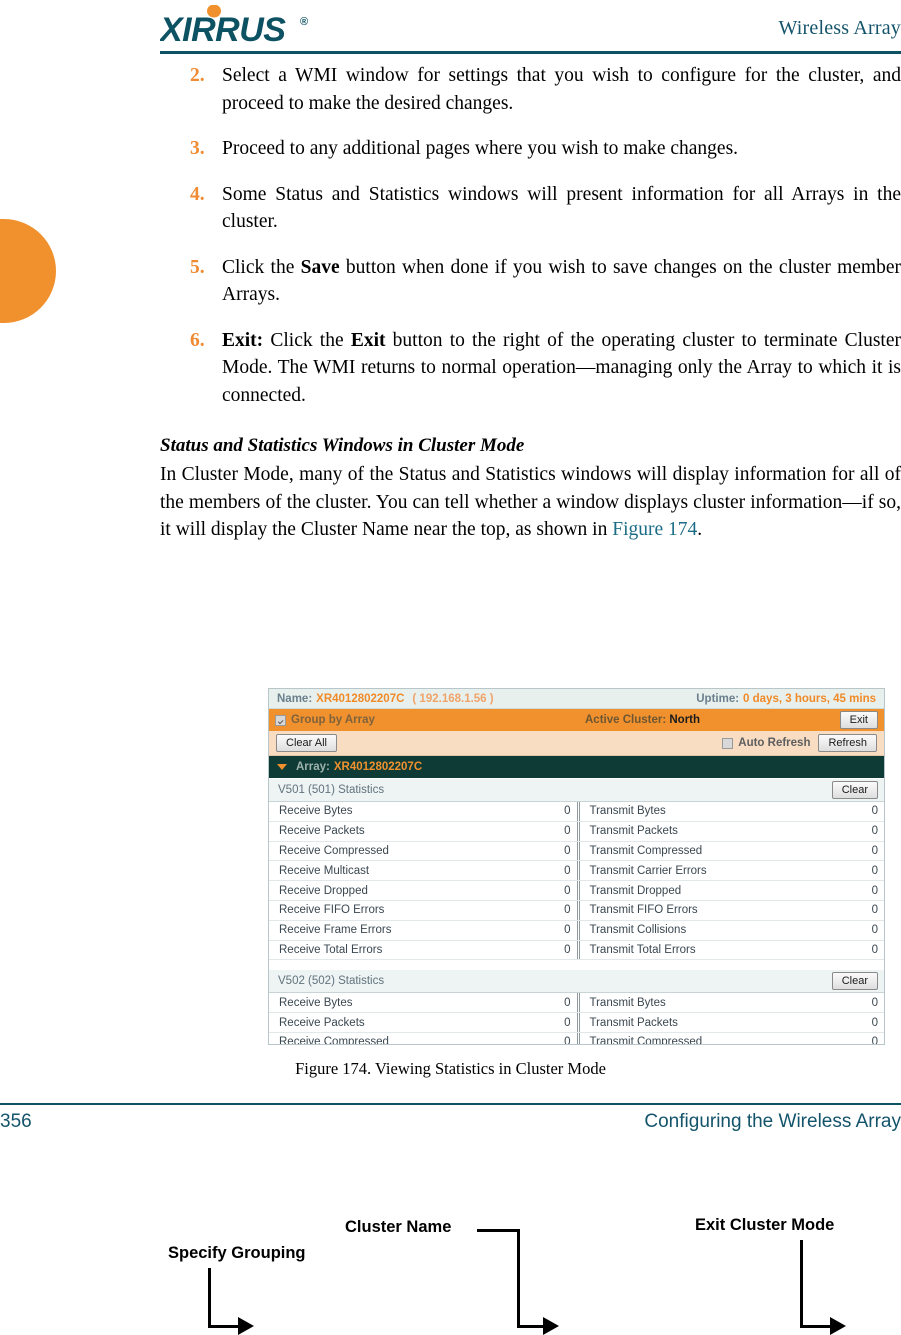 Image resolution: width=901 pixels, height=1335 pixels. I want to click on page-number: 356, so click(16, 1121).